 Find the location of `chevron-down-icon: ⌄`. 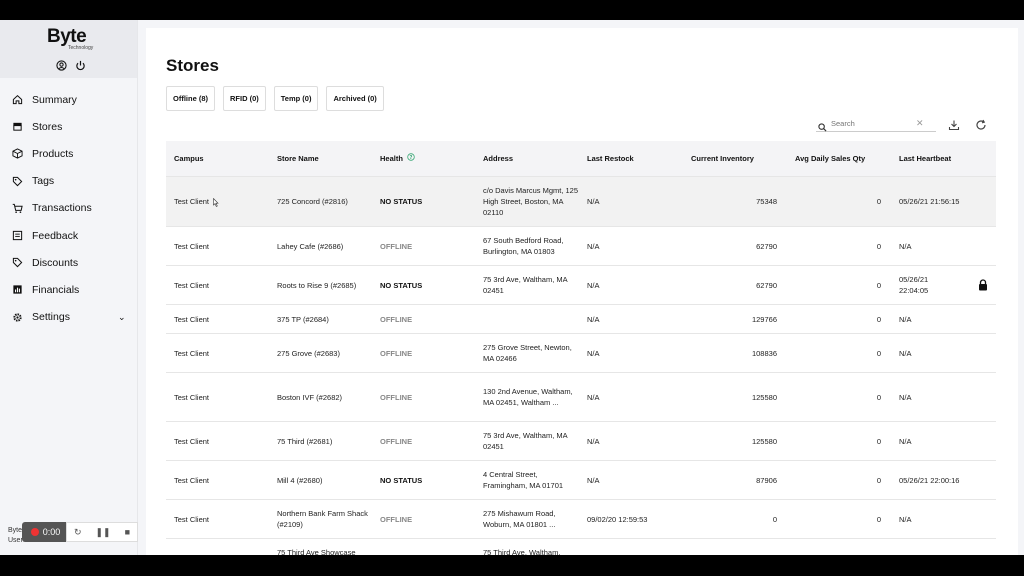

chevron-down-icon: ⌄ is located at coordinates (122, 317).